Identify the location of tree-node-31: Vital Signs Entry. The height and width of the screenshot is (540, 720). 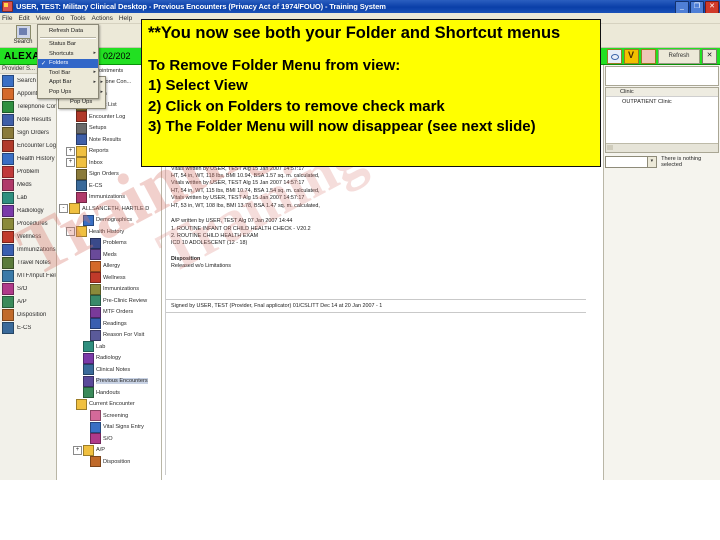
(109, 427).